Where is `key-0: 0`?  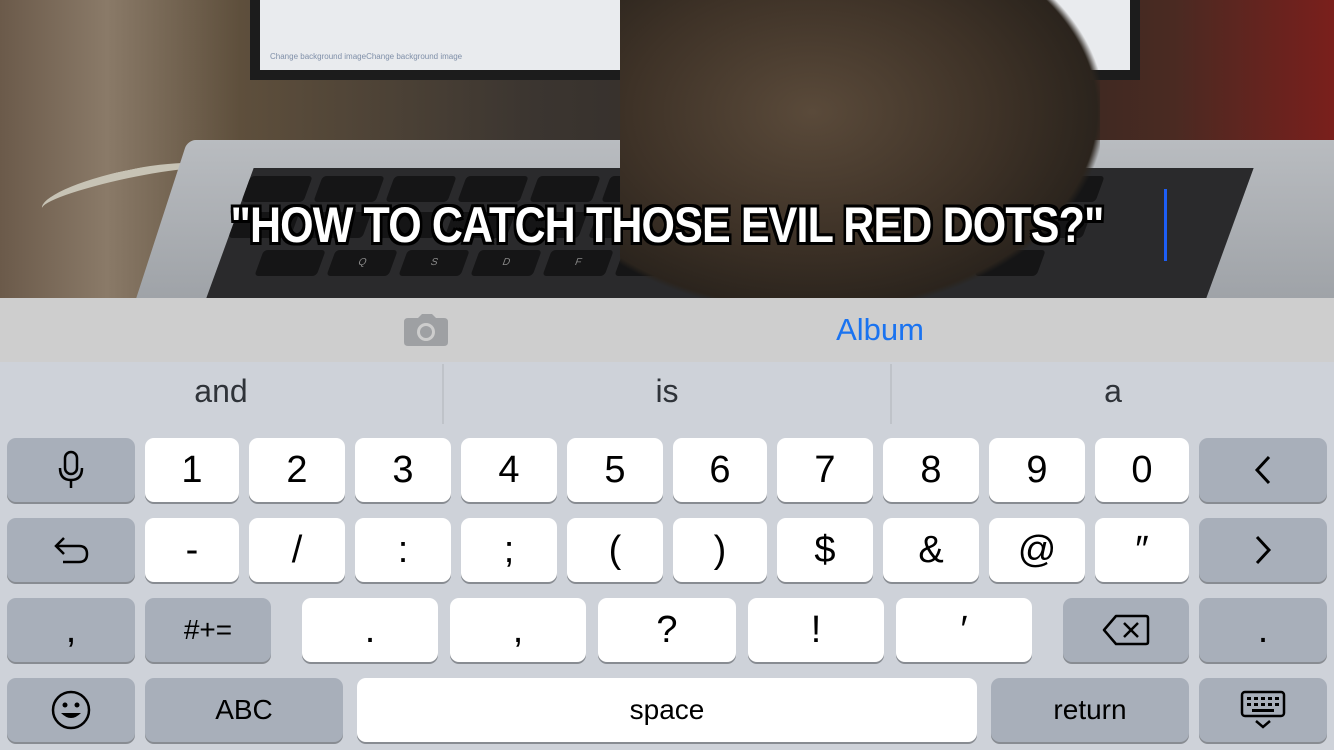 key-0: 0 is located at coordinates (1142, 470).